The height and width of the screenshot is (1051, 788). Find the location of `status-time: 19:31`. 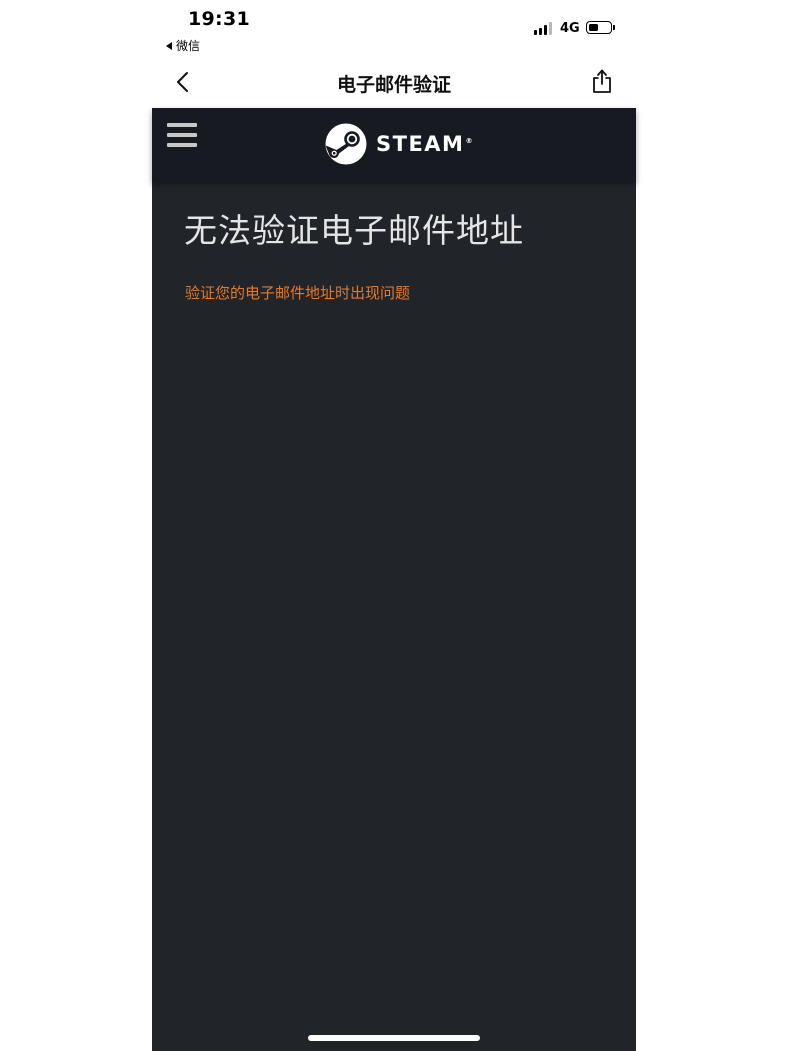

status-time: 19:31 is located at coordinates (219, 19).